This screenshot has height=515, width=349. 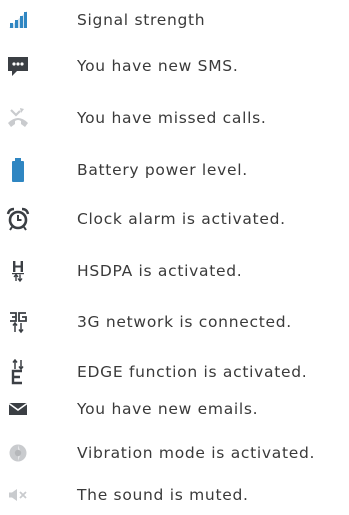 I want to click on alarm-clock-icon, so click(x=18, y=219).